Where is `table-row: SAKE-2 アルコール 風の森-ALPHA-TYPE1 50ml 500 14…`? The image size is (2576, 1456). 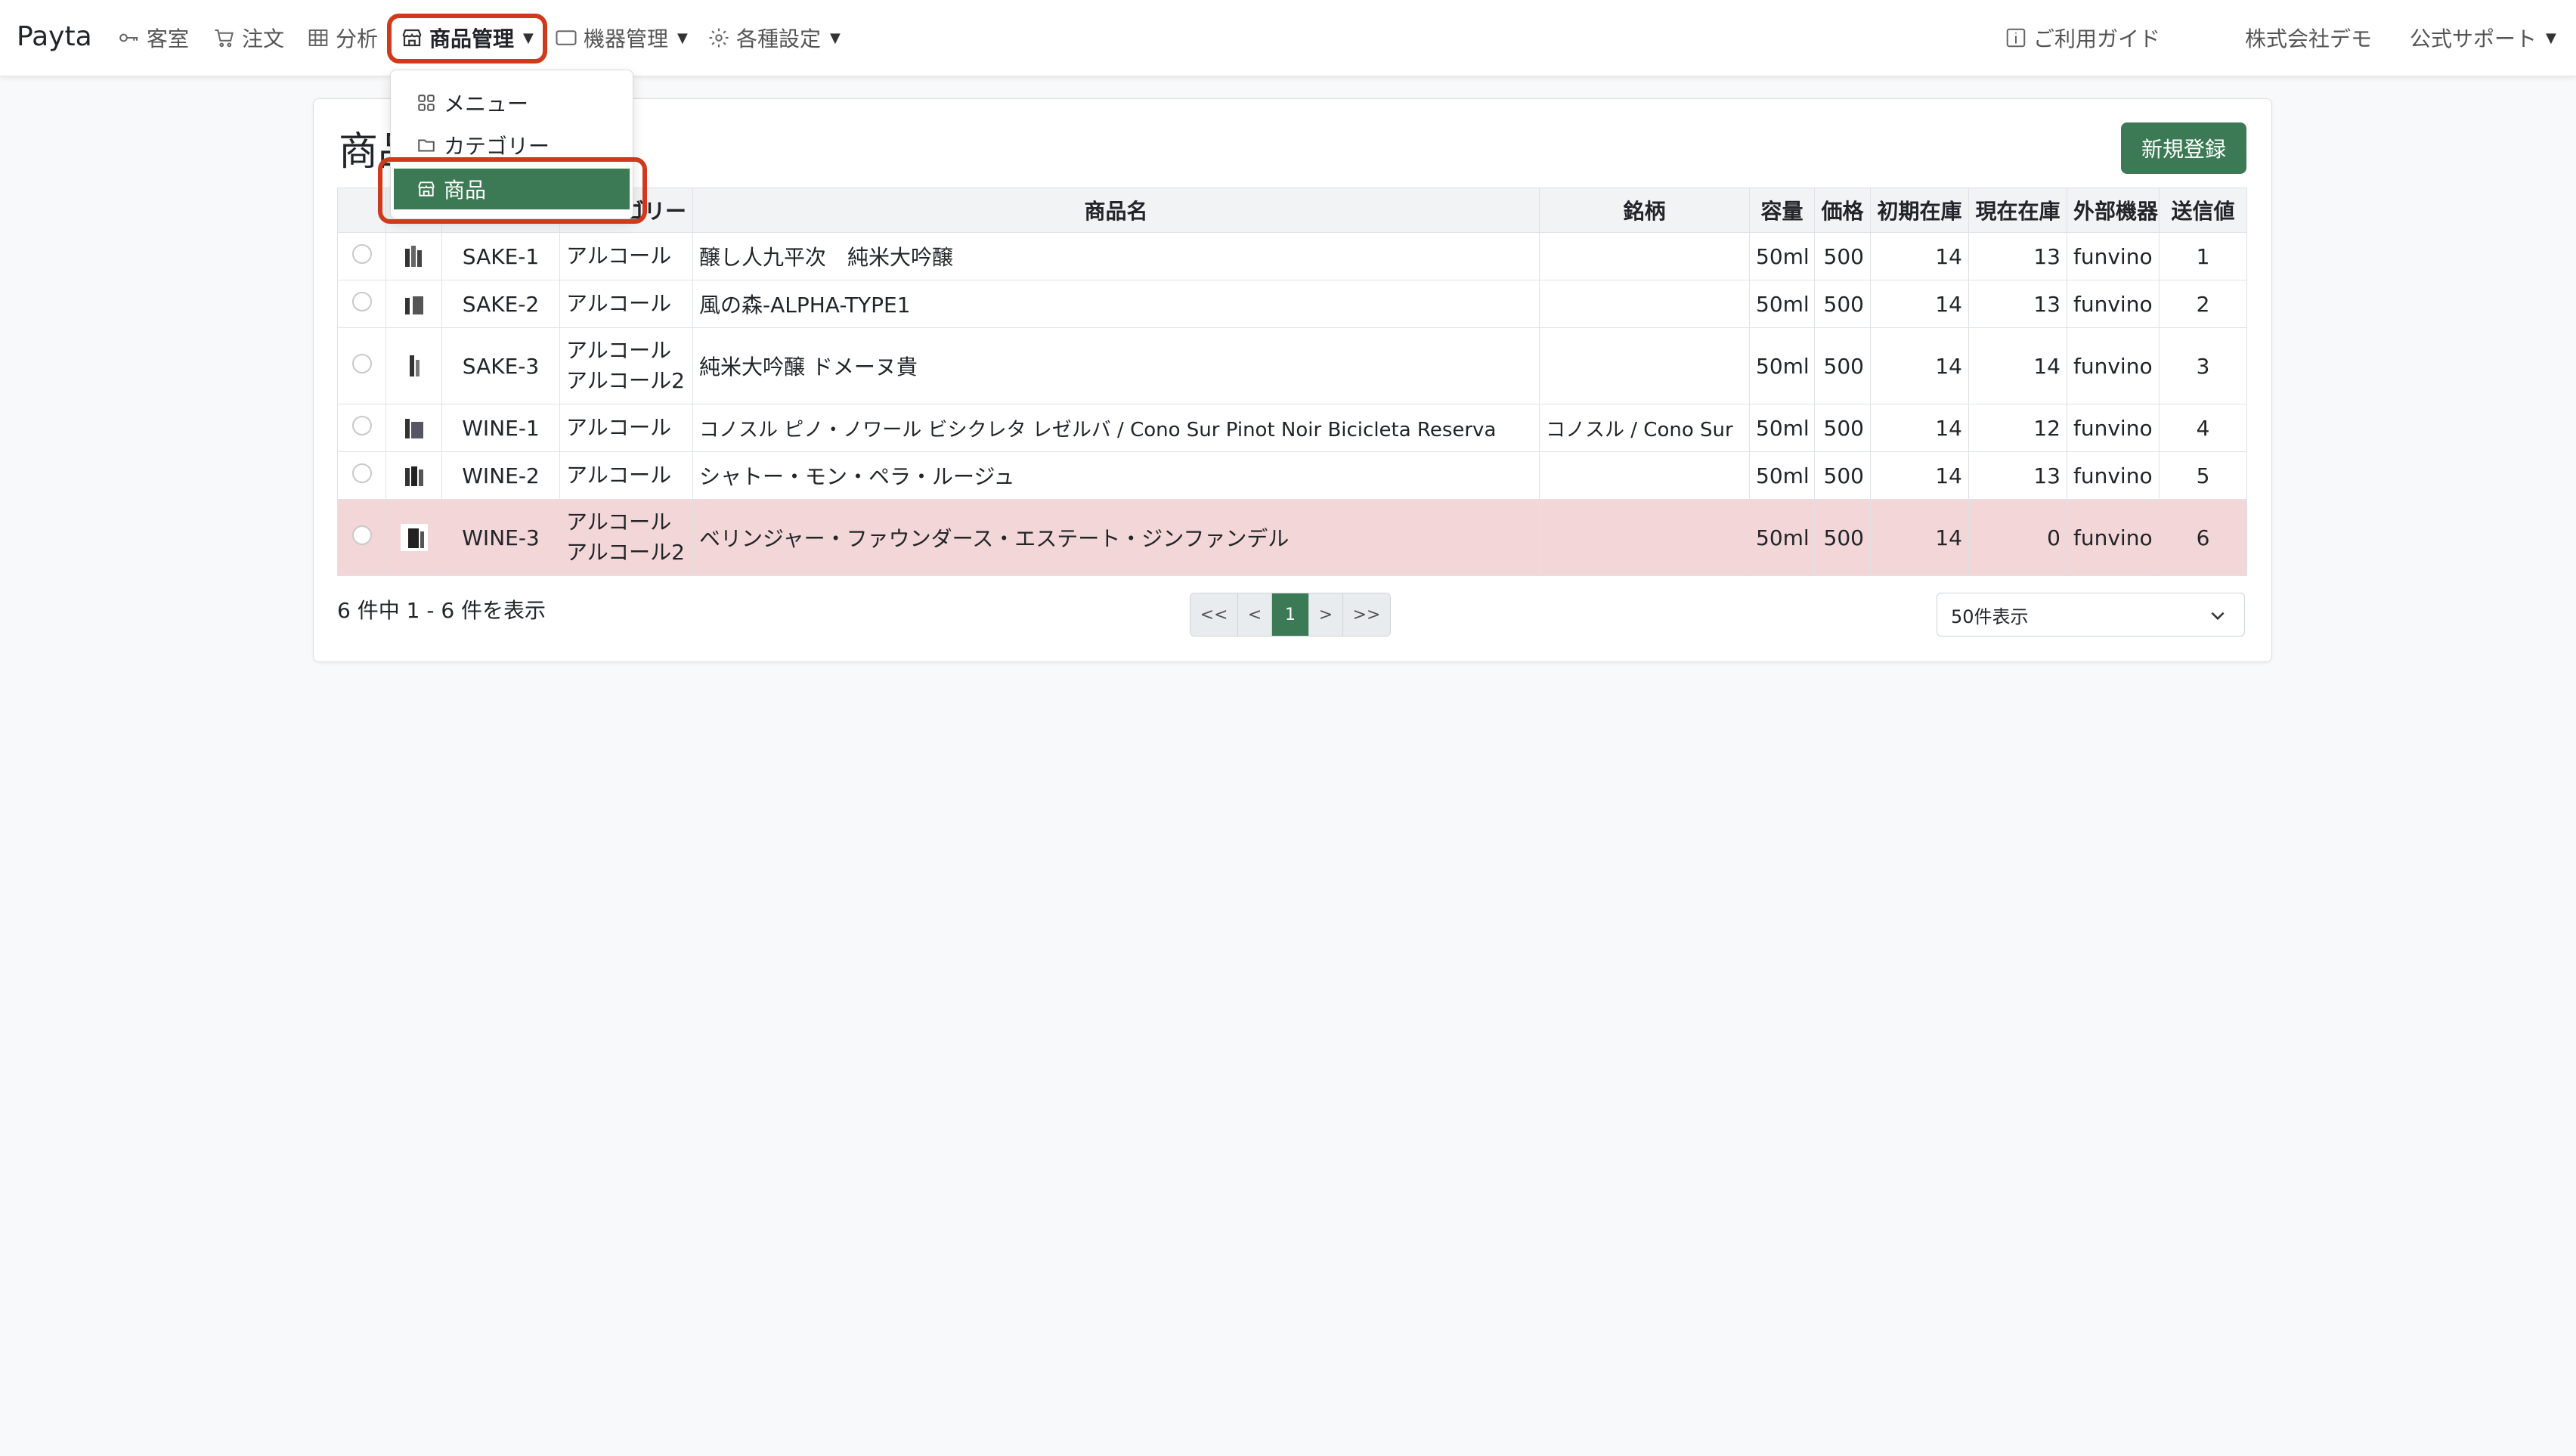
table-row: SAKE-2 アルコール 風の森-ALPHA-TYPE1 50ml 500 14… is located at coordinates (1292, 304).